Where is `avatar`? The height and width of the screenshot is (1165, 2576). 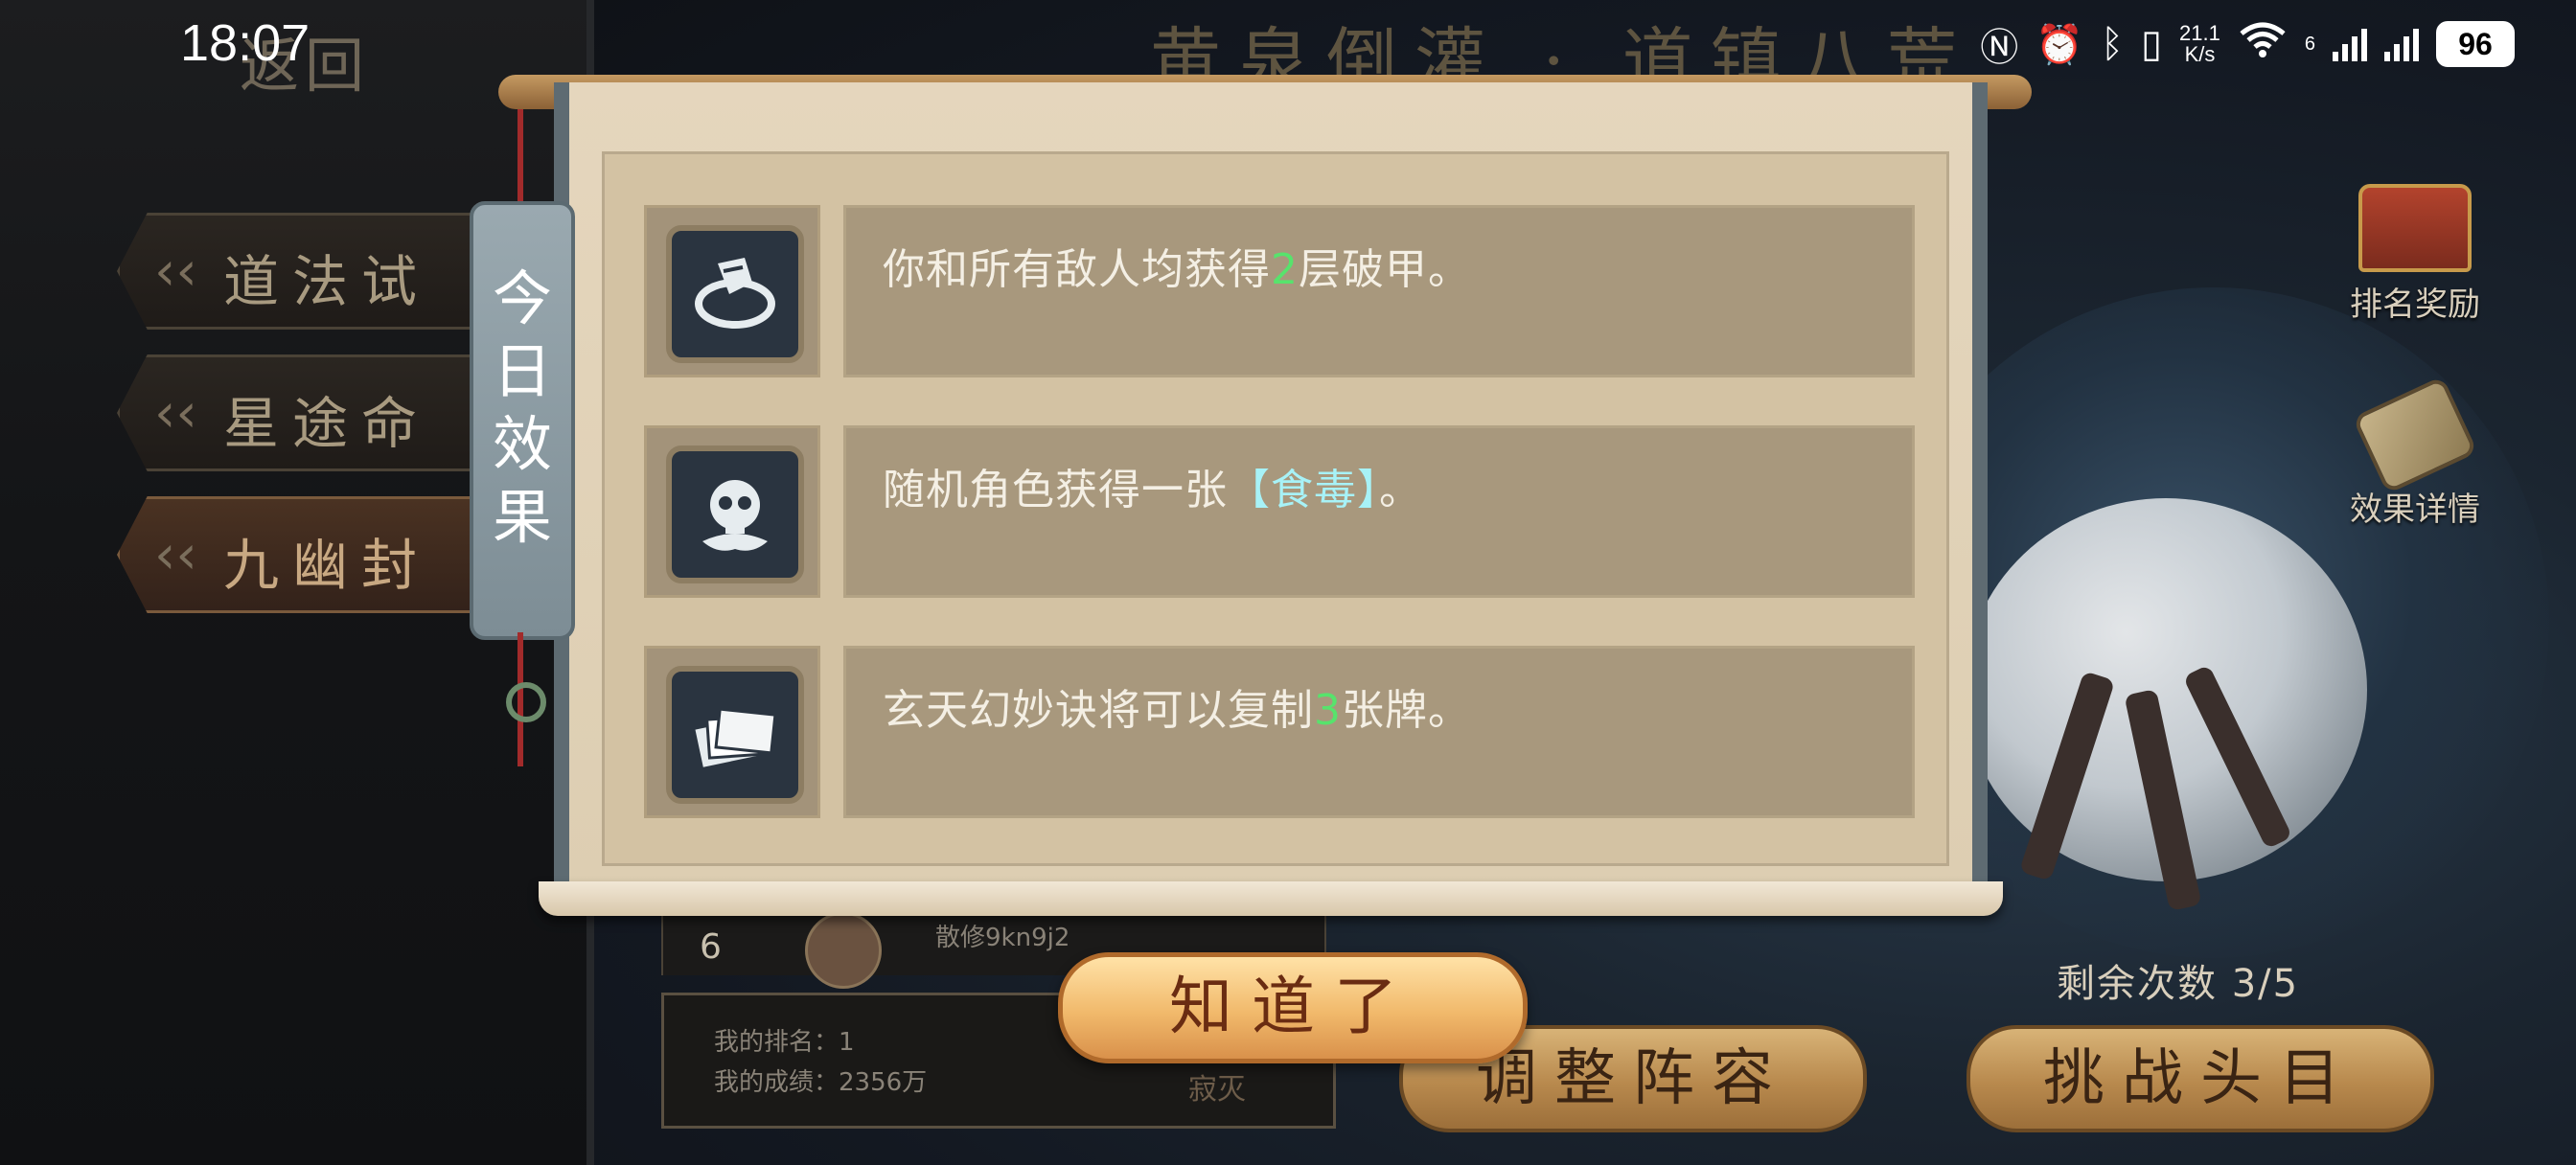 avatar is located at coordinates (843, 950).